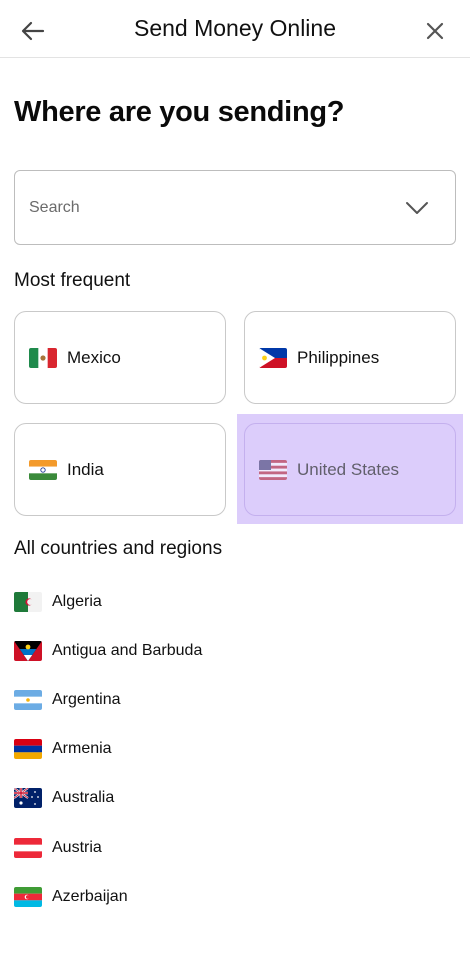 The height and width of the screenshot is (964, 470). I want to click on armenia-flag-icon, so click(28, 749).